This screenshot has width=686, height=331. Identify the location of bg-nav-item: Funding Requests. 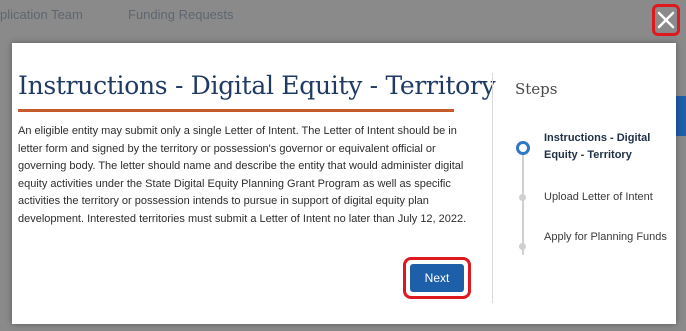
(181, 14).